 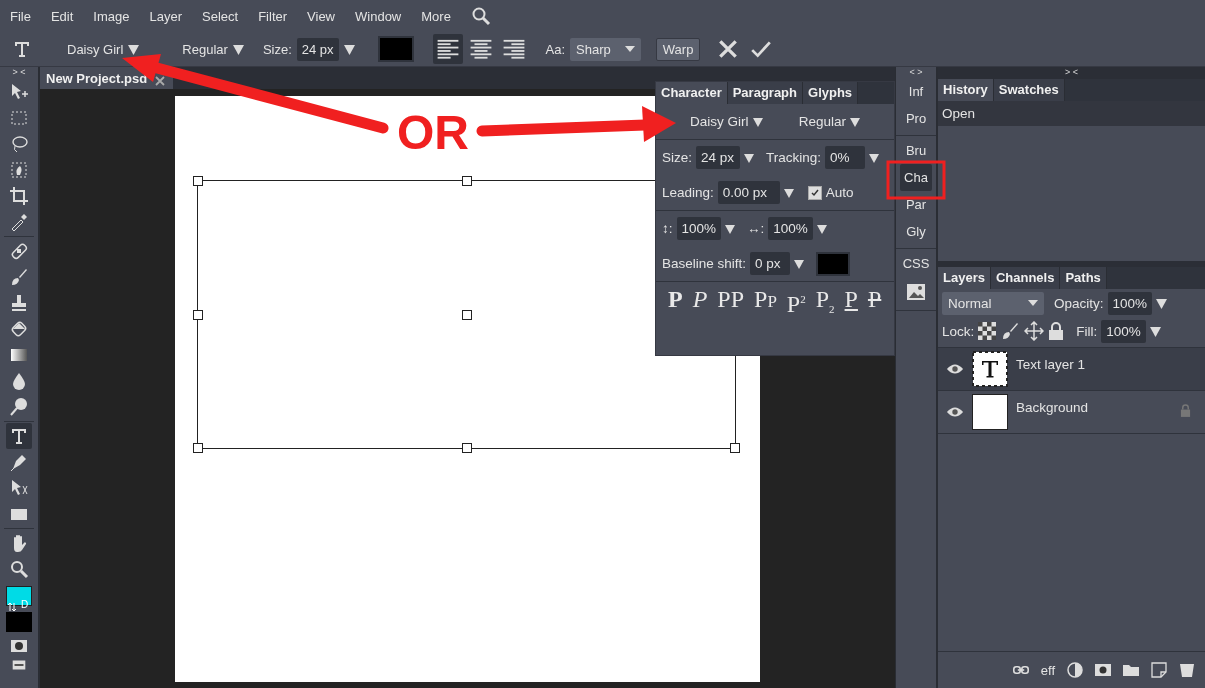 I want to click on panel-shortcut: CSS, so click(x=916, y=263).